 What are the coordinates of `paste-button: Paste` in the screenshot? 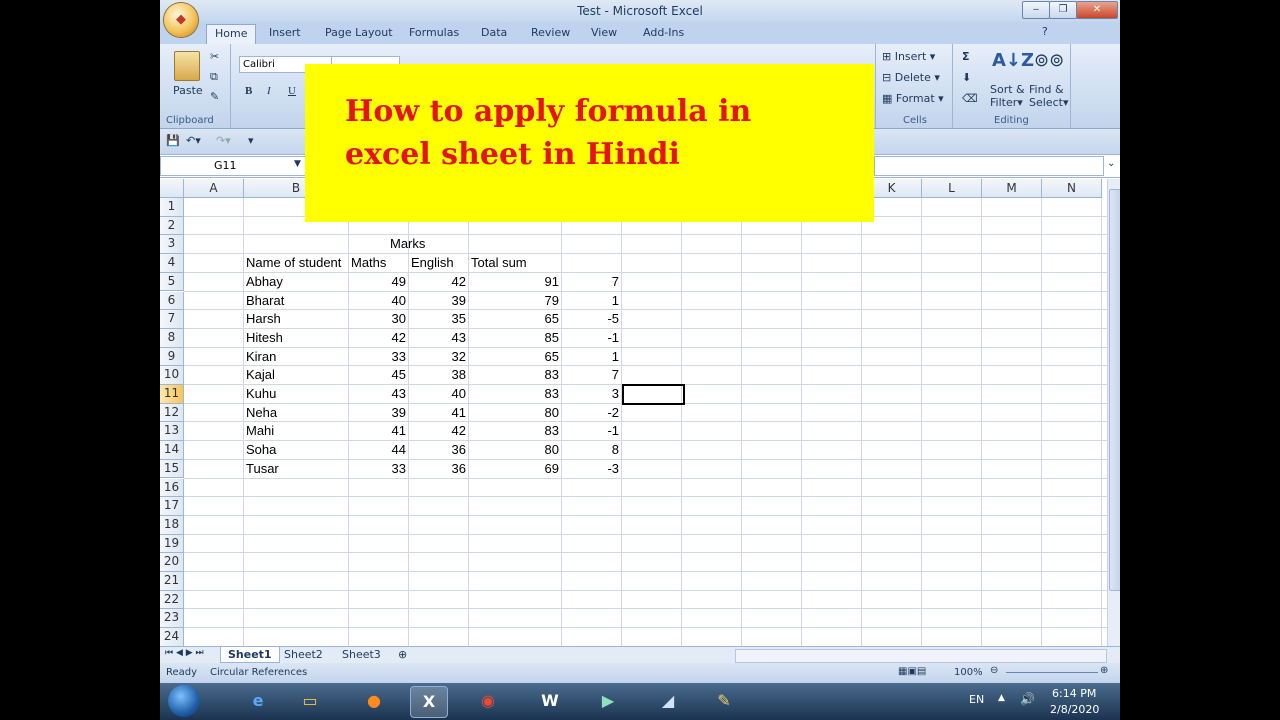 It's located at (188, 90).